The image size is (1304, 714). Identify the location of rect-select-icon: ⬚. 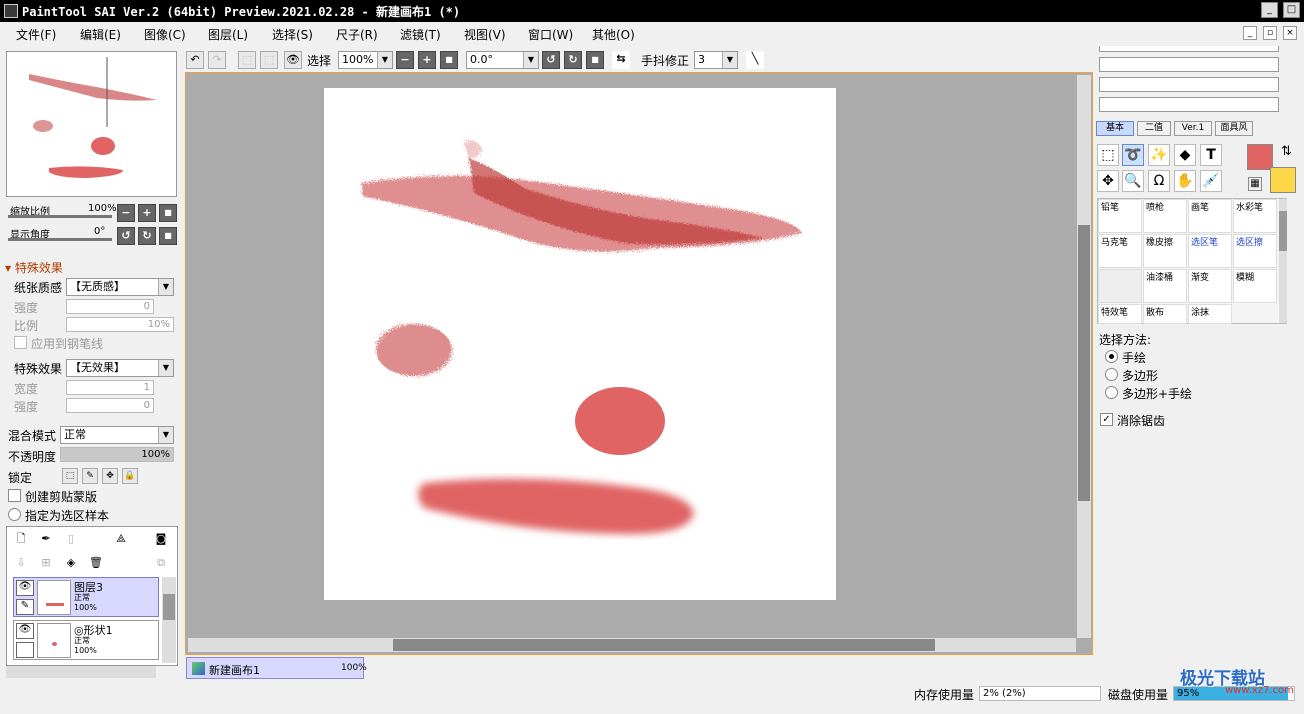
(1108, 155).